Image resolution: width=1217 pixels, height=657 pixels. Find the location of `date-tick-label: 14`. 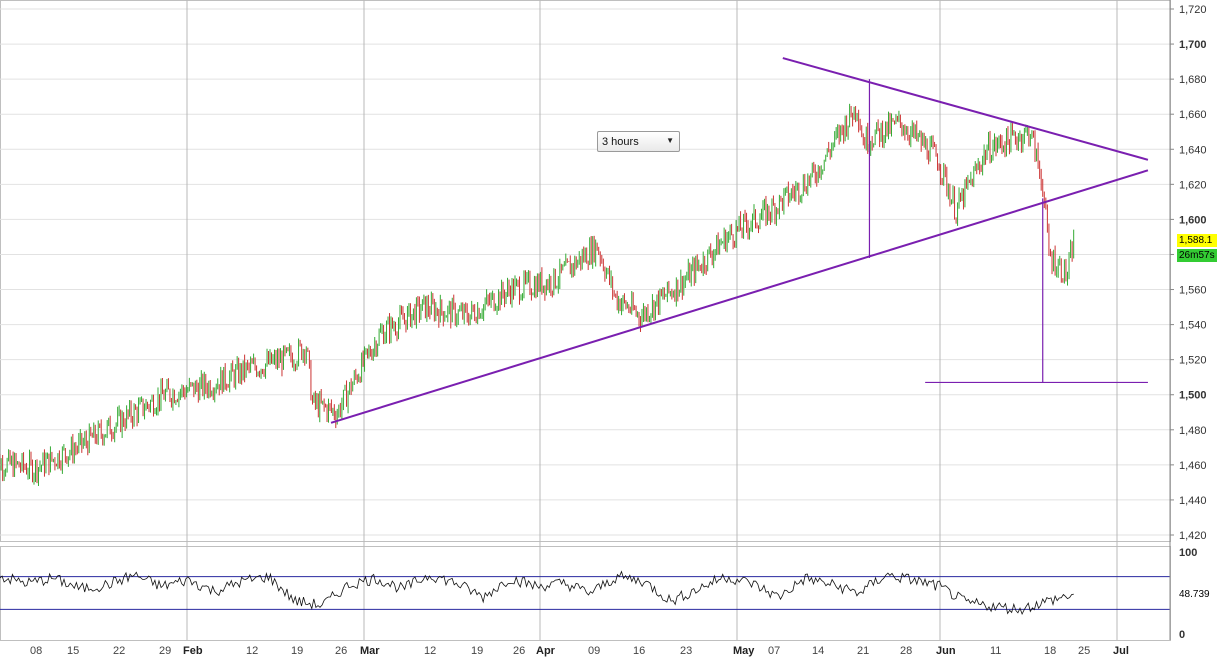

date-tick-label: 14 is located at coordinates (818, 651).